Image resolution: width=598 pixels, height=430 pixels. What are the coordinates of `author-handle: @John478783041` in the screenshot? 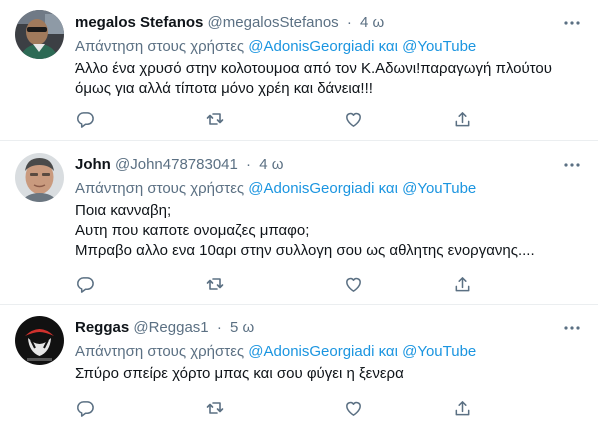 It's located at (176, 164).